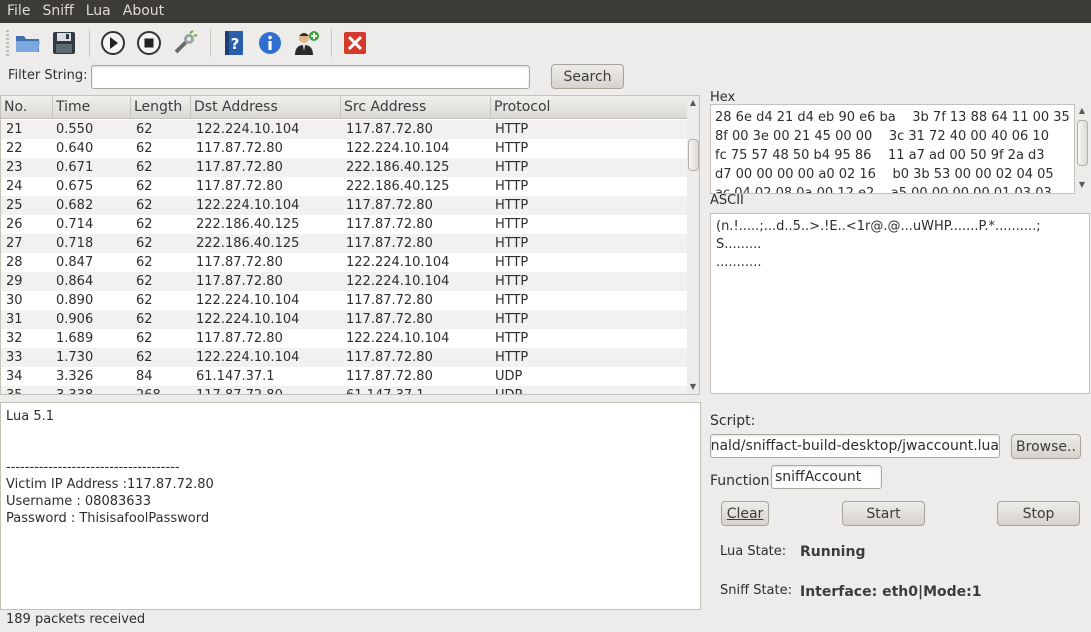 This screenshot has width=1091, height=632. What do you see at coordinates (398, 186) in the screenshot?
I see `cell-src-address: 222.186.40.125` at bounding box center [398, 186].